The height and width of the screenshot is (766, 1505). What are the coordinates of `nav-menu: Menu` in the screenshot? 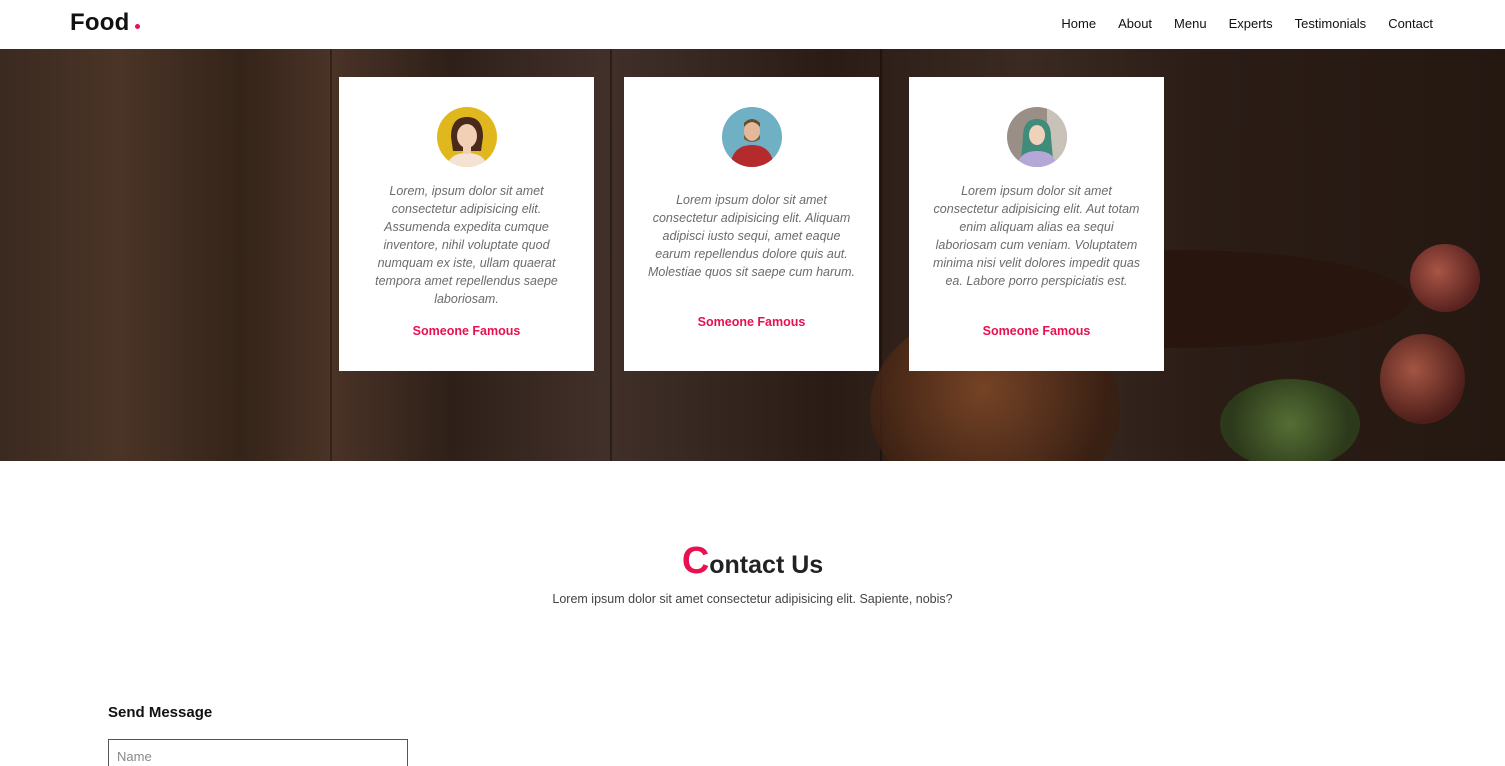 It's located at (1190, 23).